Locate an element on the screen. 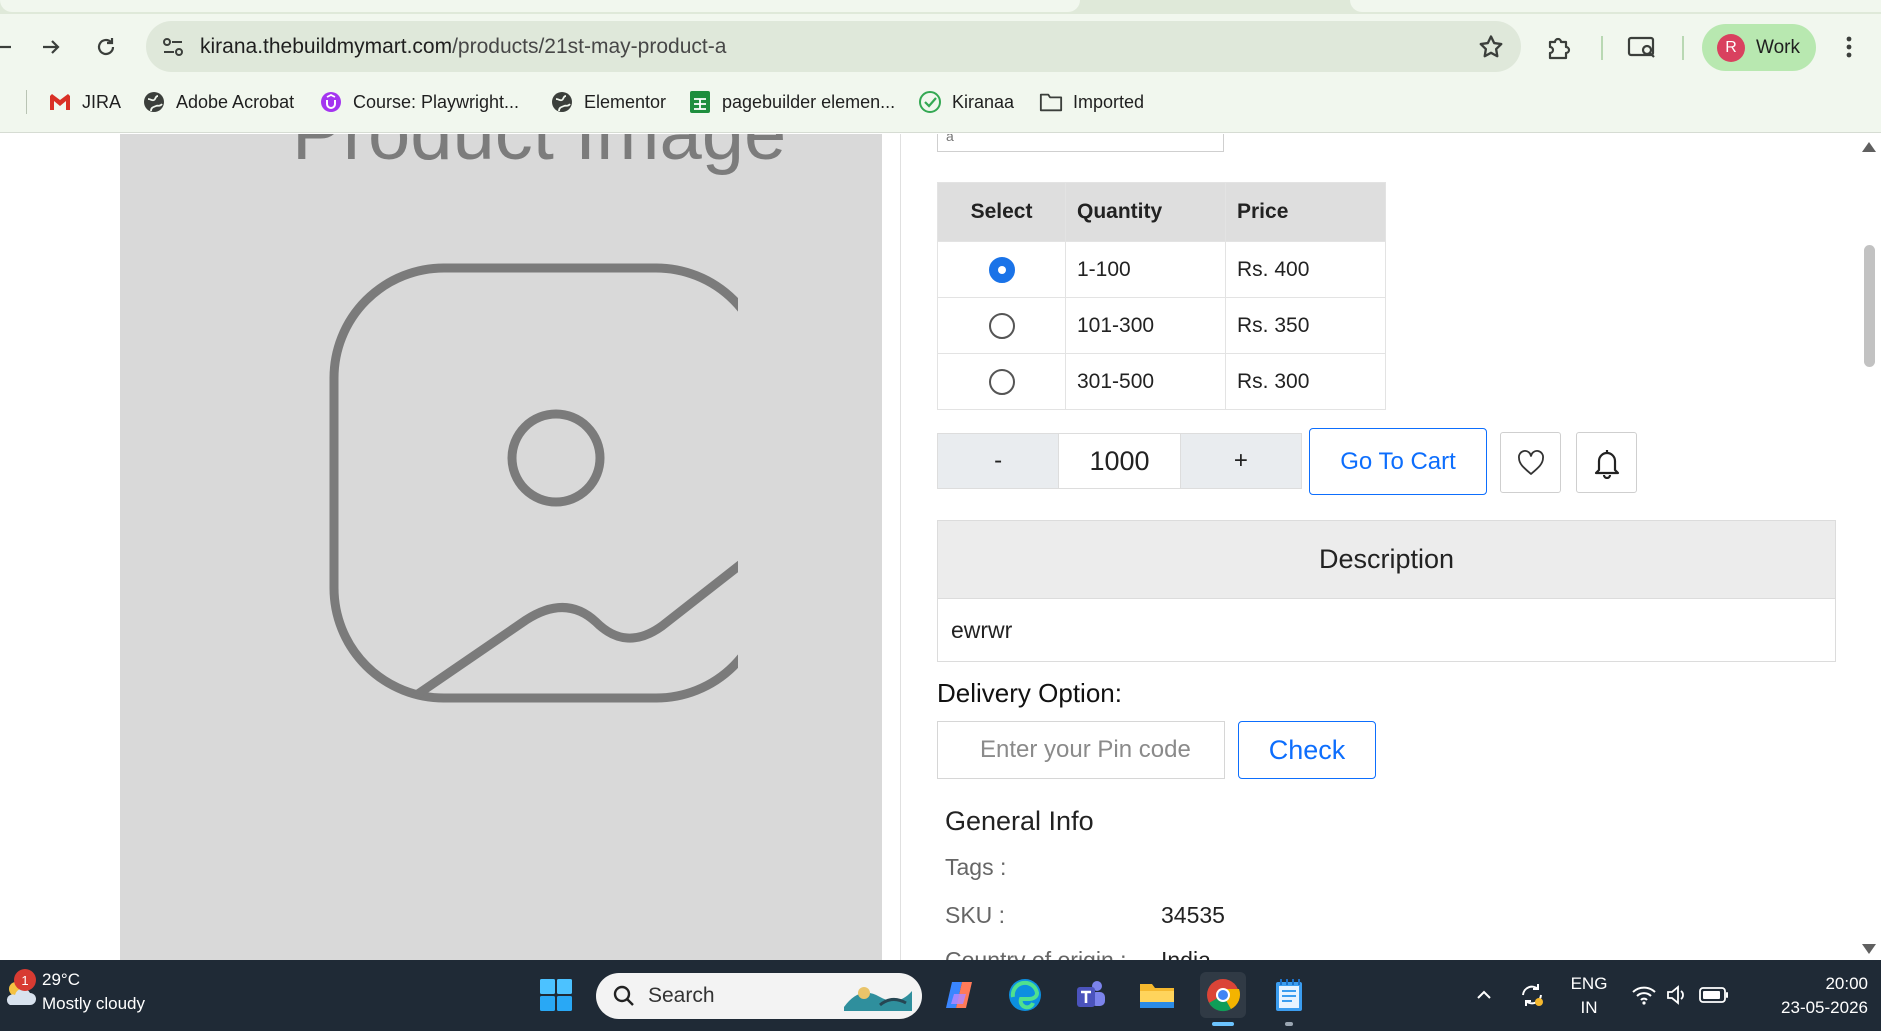 The image size is (1881, 1031). bookmark-imported: Imported is located at coordinates (1091, 102).